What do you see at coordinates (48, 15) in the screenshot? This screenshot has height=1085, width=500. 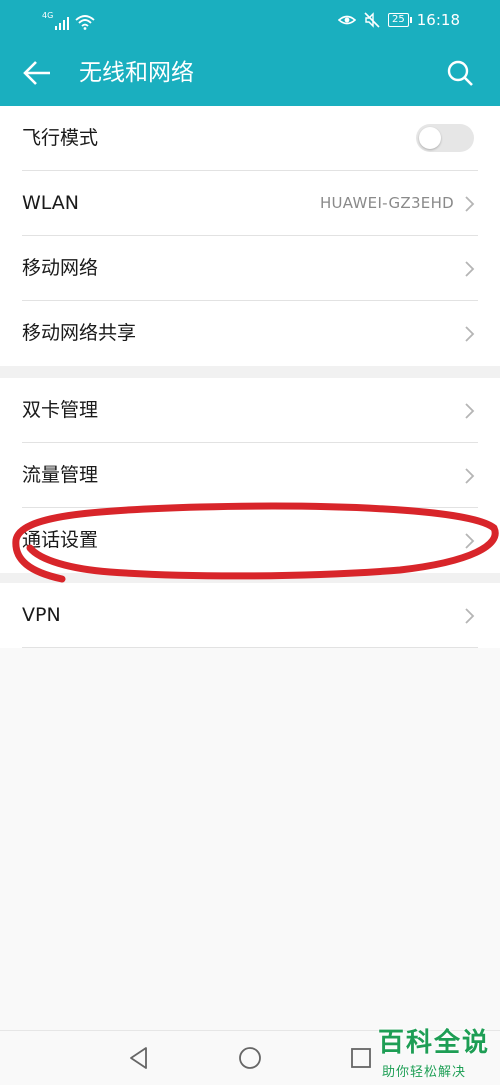 I see `network-type-label: 4G` at bounding box center [48, 15].